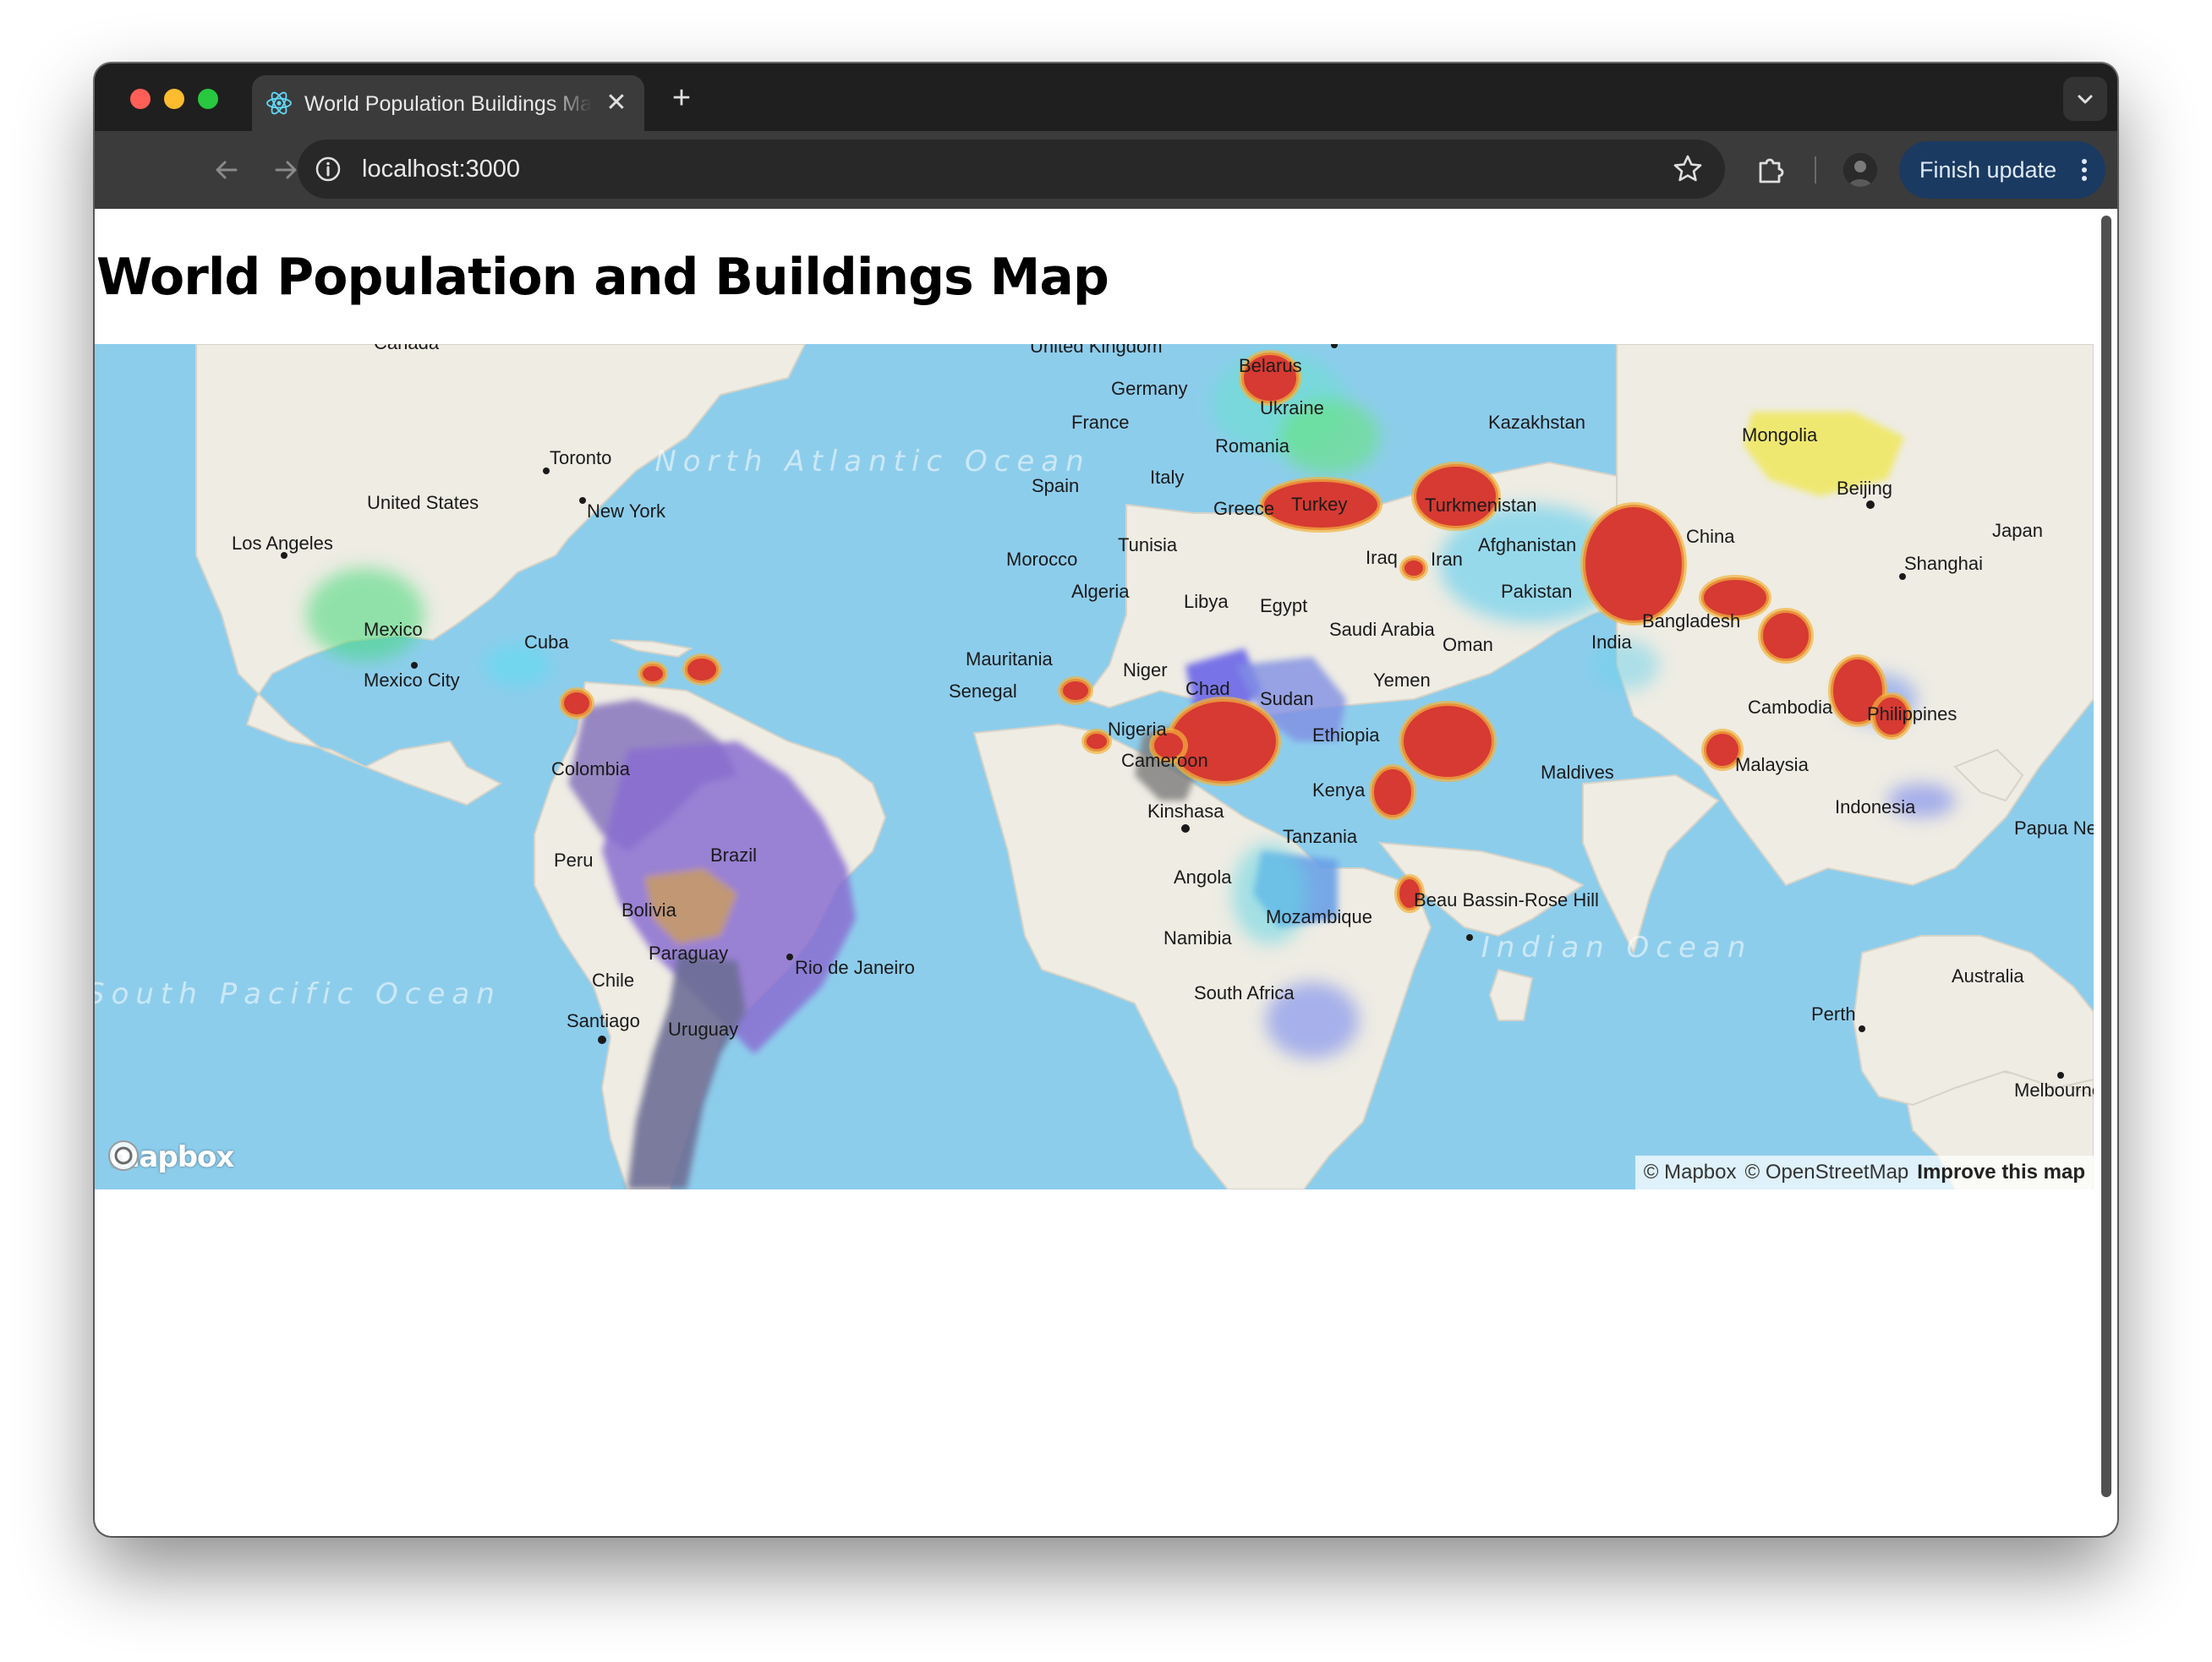  I want to click on label-nigeria: Nigeria, so click(1137, 729).